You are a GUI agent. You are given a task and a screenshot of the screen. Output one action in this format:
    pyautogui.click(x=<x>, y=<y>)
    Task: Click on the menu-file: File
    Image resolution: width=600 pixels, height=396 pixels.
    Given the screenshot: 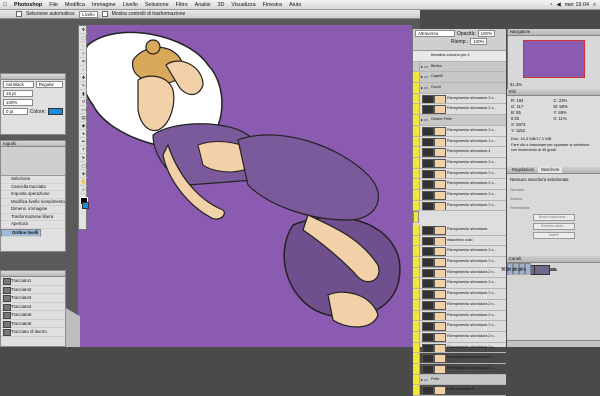 What is the action you would take?
    pyautogui.click(x=53, y=5)
    